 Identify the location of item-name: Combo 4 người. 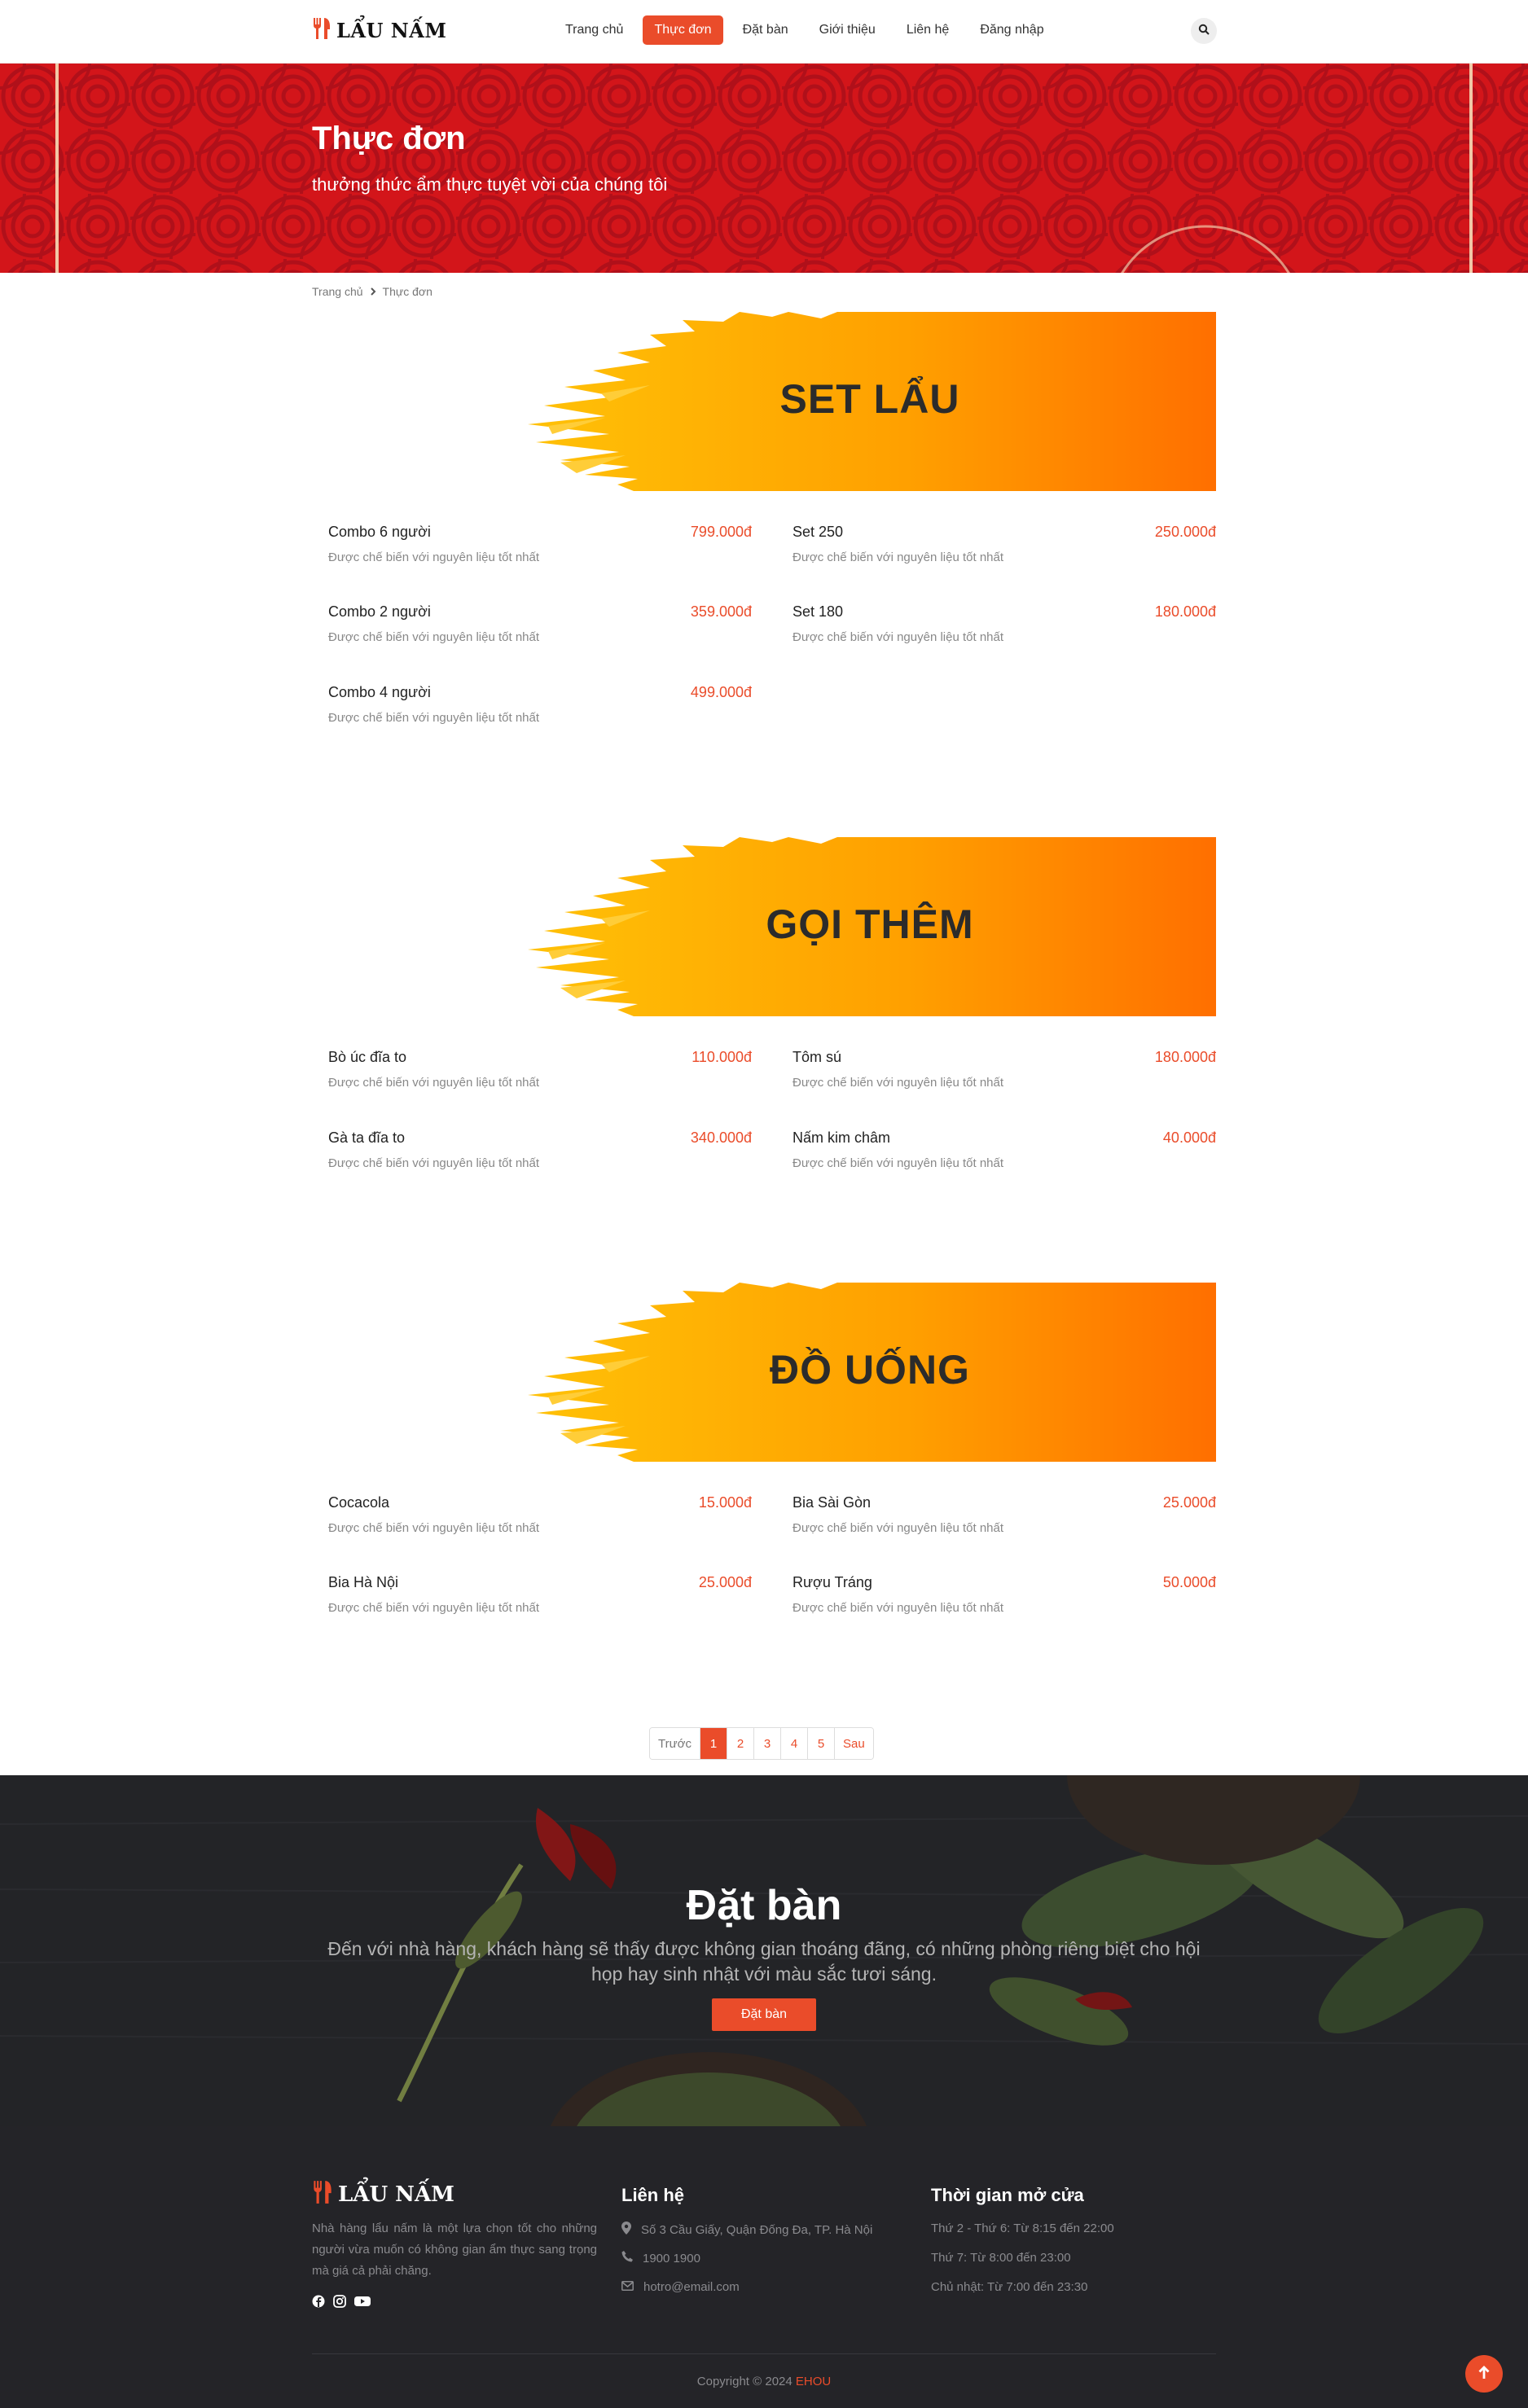
(379, 692).